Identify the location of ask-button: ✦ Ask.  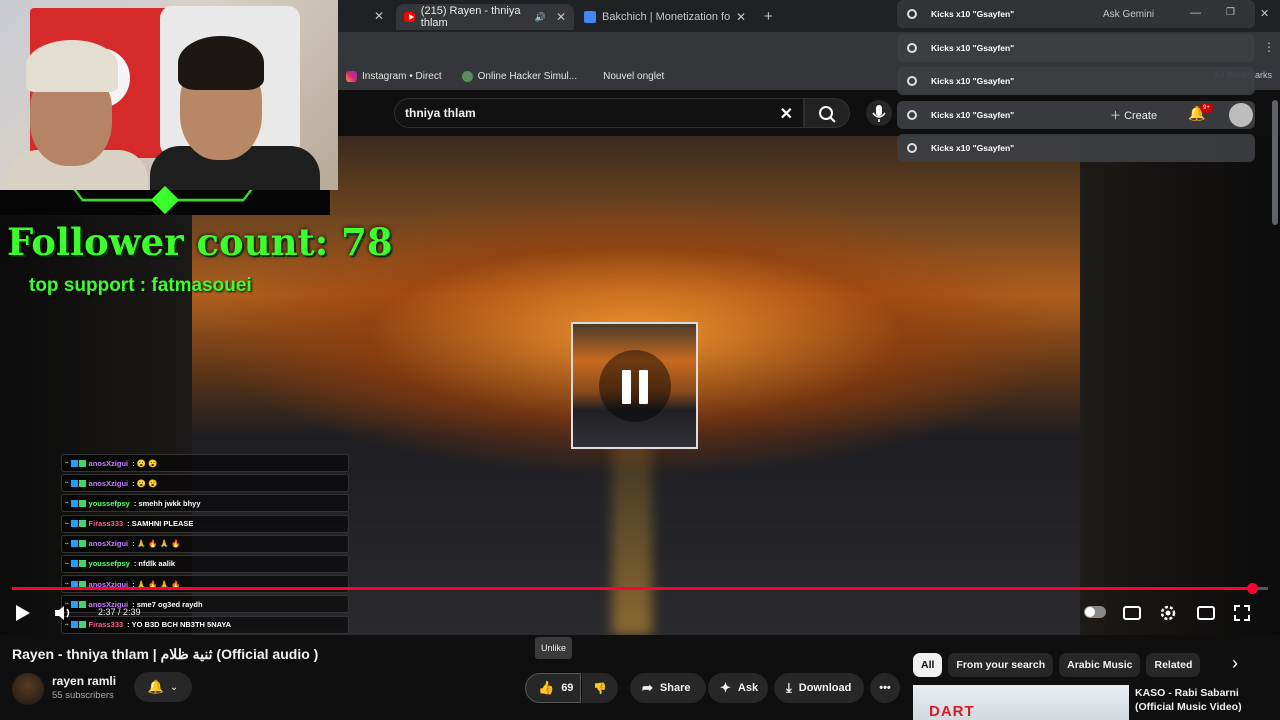
(738, 688).